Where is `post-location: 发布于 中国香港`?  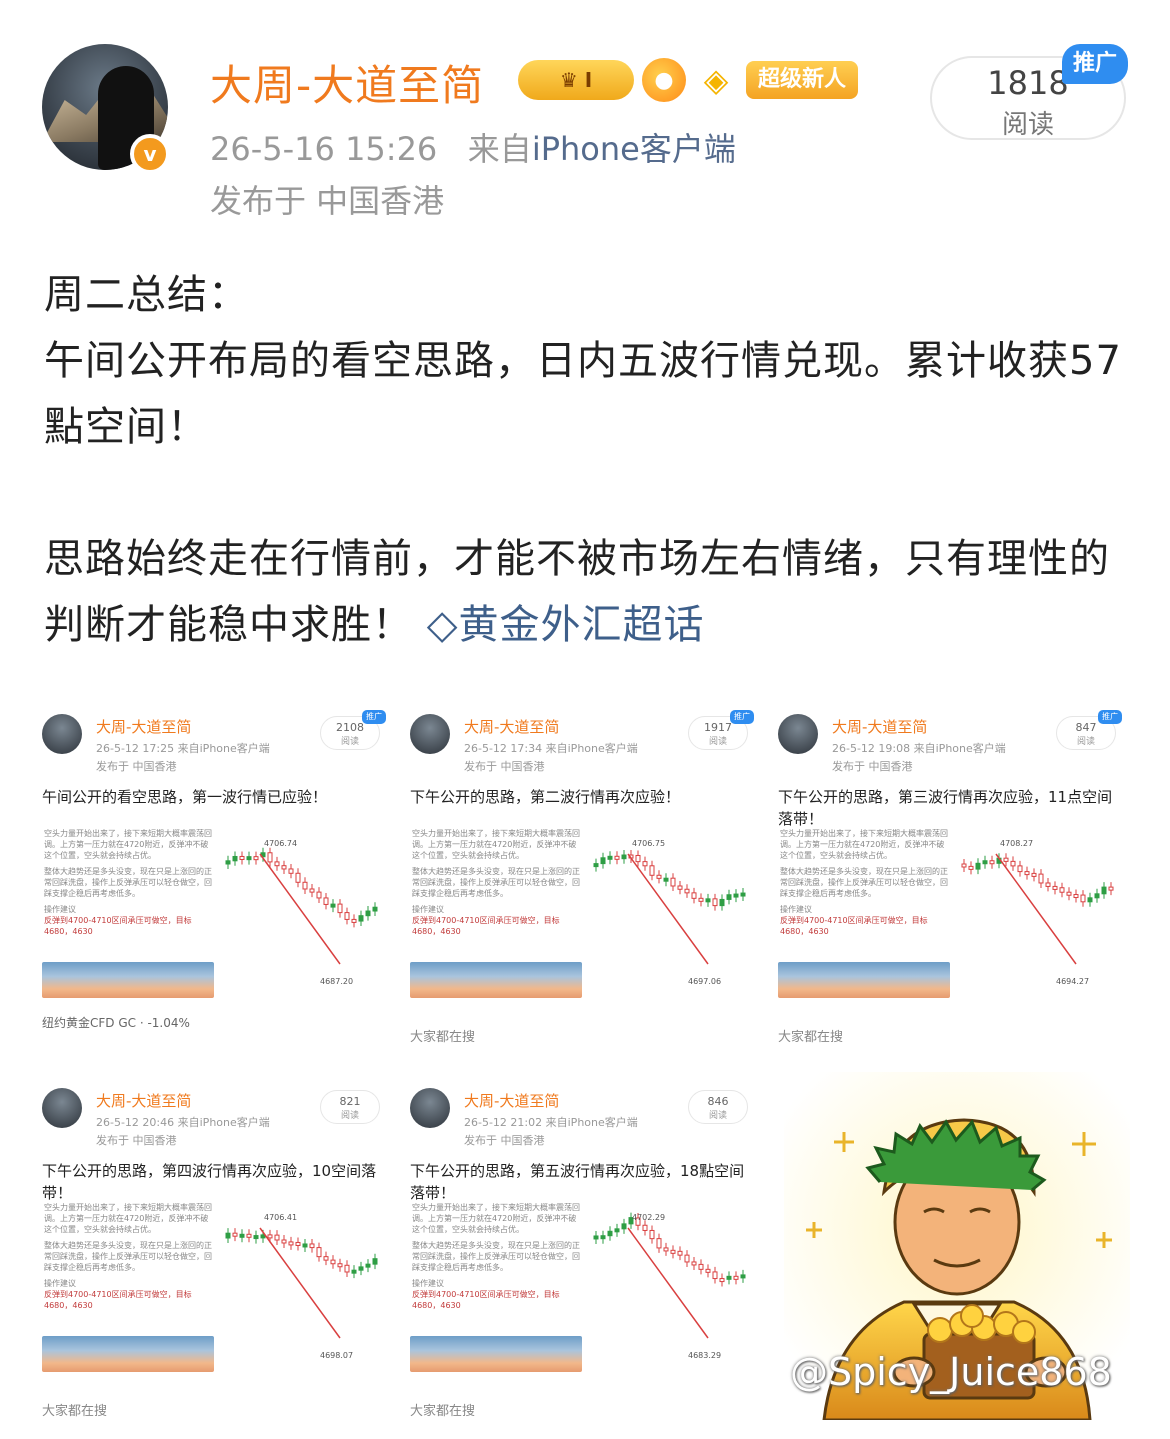 post-location: 发布于 中国香港 is located at coordinates (327, 201).